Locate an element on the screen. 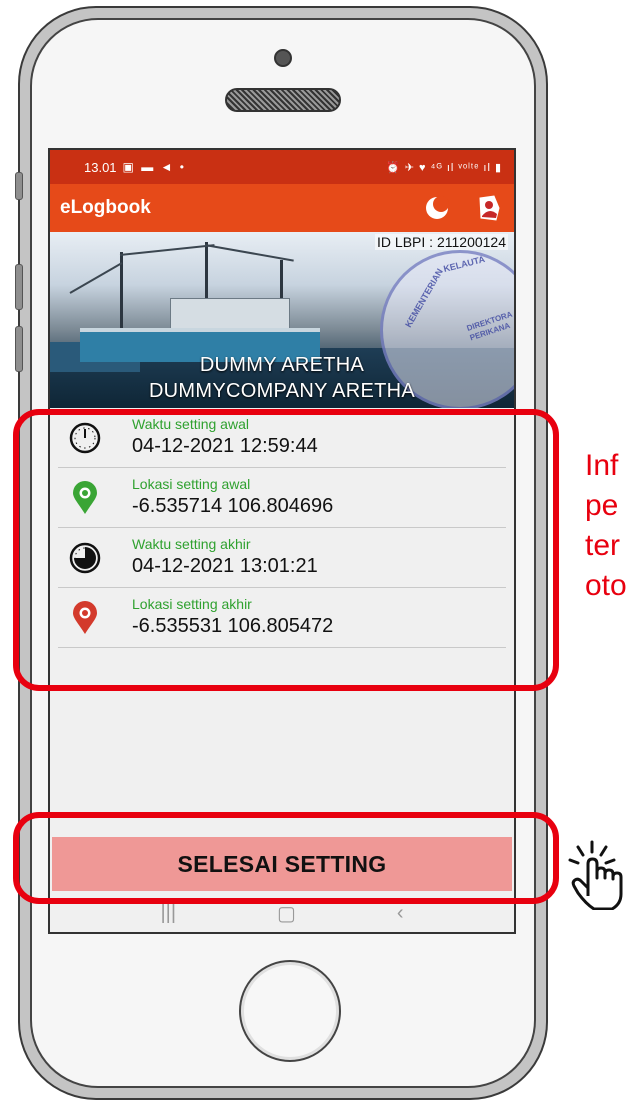 This screenshot has height=1103, width=631. stamp-text: DIREKTORA PERIKANA is located at coordinates (489, 326).